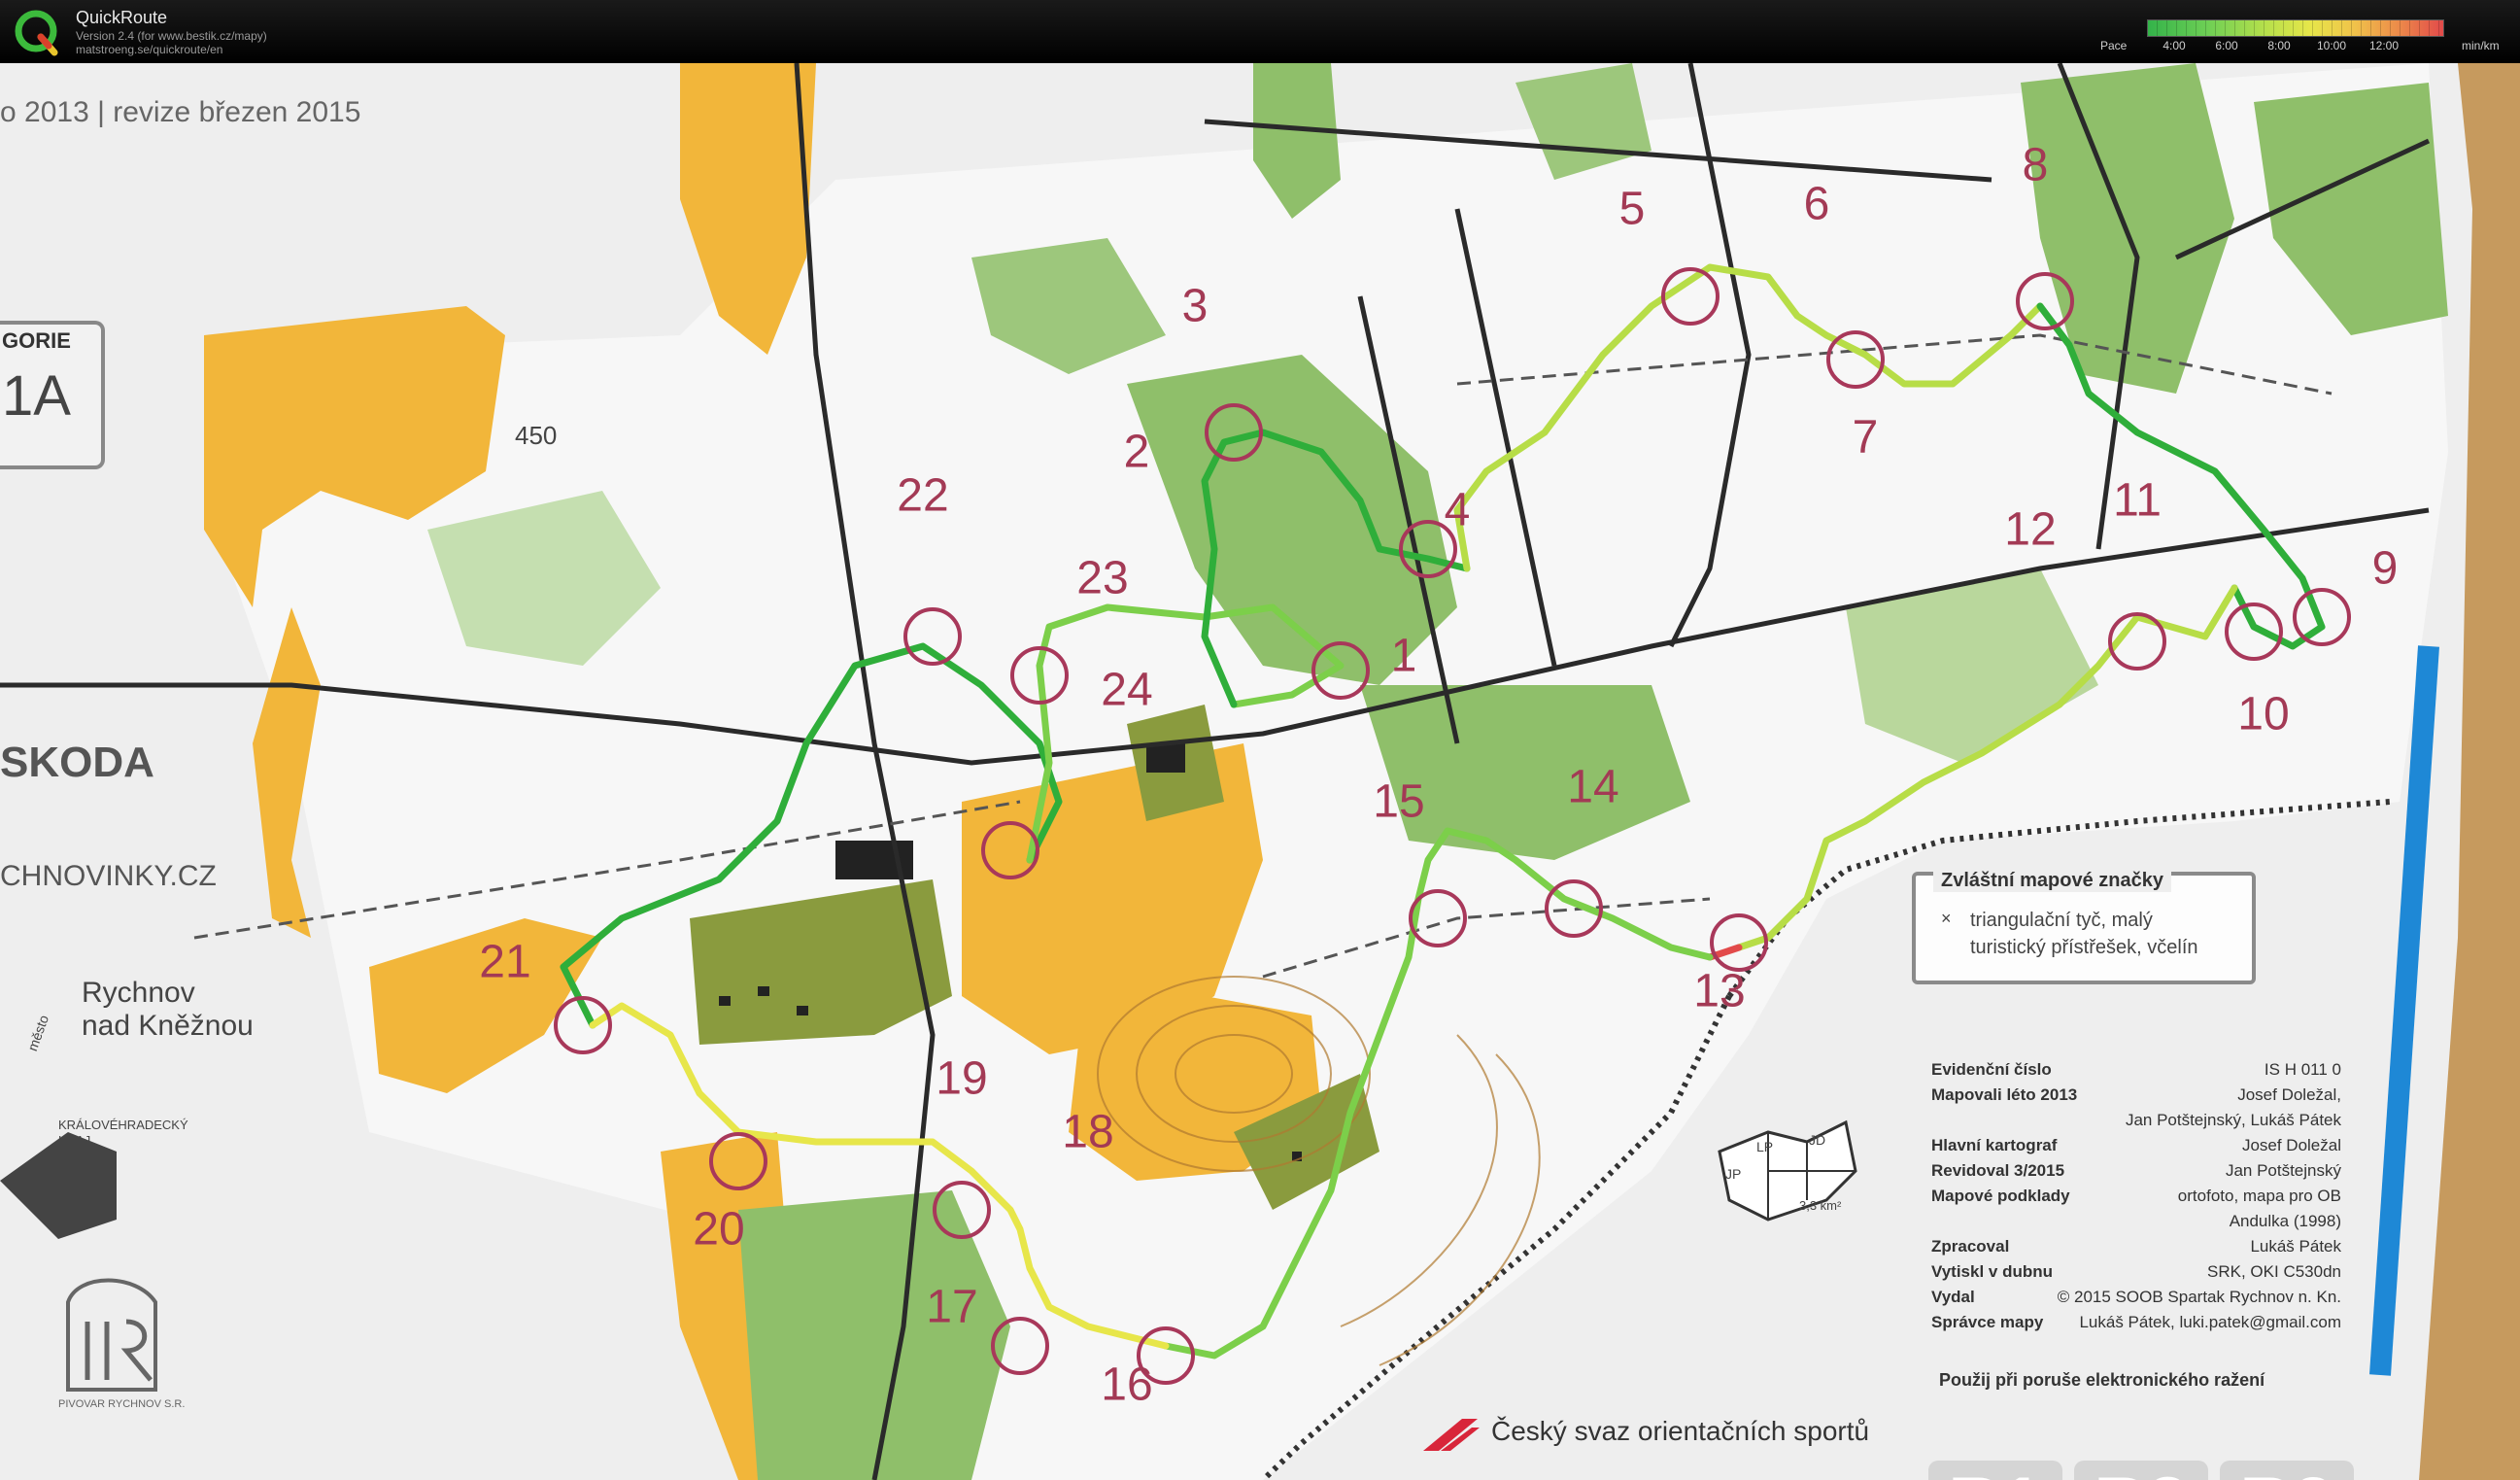  What do you see at coordinates (2132, 1248) in the screenshot?
I see `info-row: Zpracoval Lukáš Pátek` at bounding box center [2132, 1248].